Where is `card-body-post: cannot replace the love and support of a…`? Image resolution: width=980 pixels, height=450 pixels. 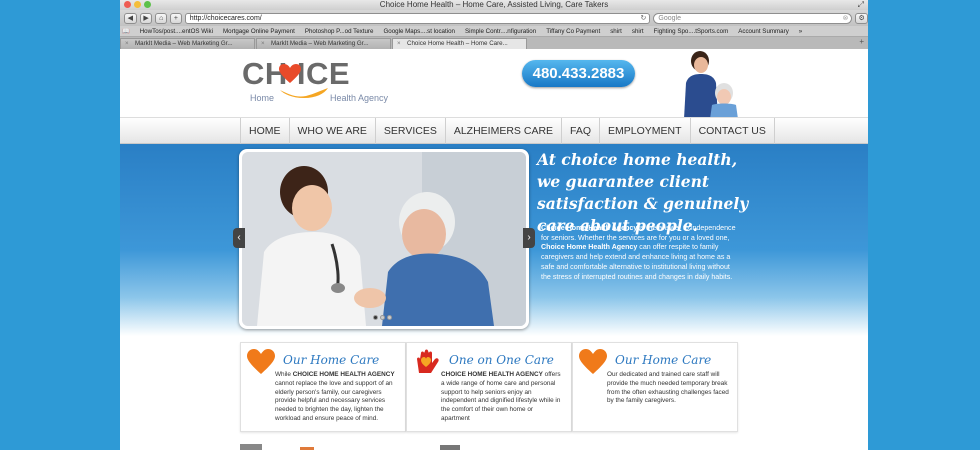
card-body-post: cannot replace the love and support of a… is located at coordinates (334, 400).